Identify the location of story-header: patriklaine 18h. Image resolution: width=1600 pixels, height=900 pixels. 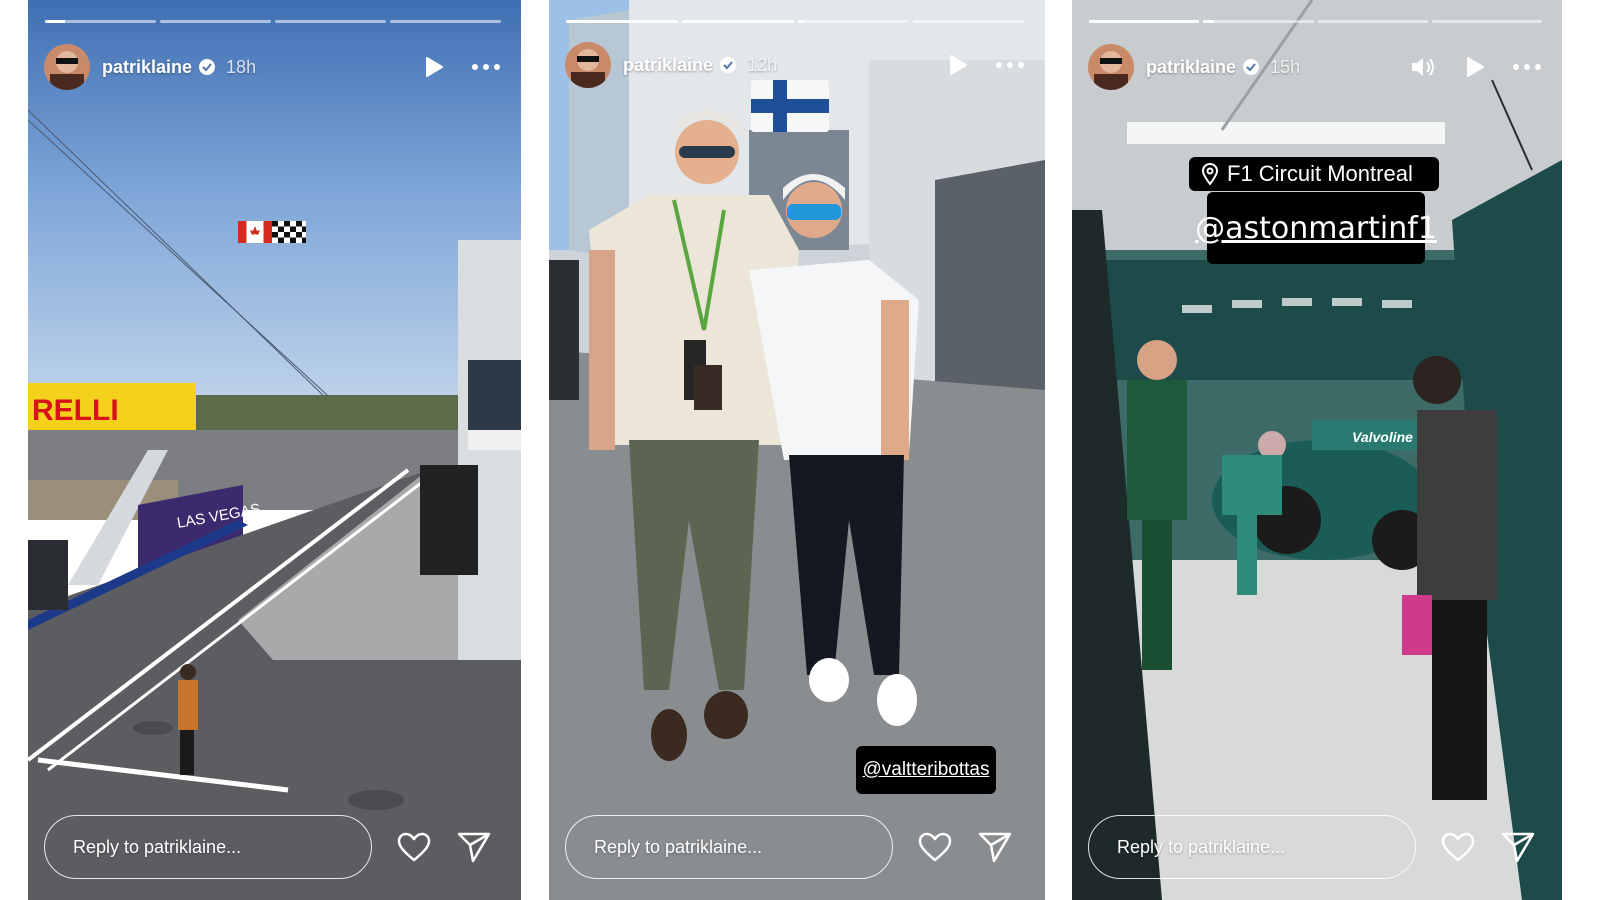
(272, 67).